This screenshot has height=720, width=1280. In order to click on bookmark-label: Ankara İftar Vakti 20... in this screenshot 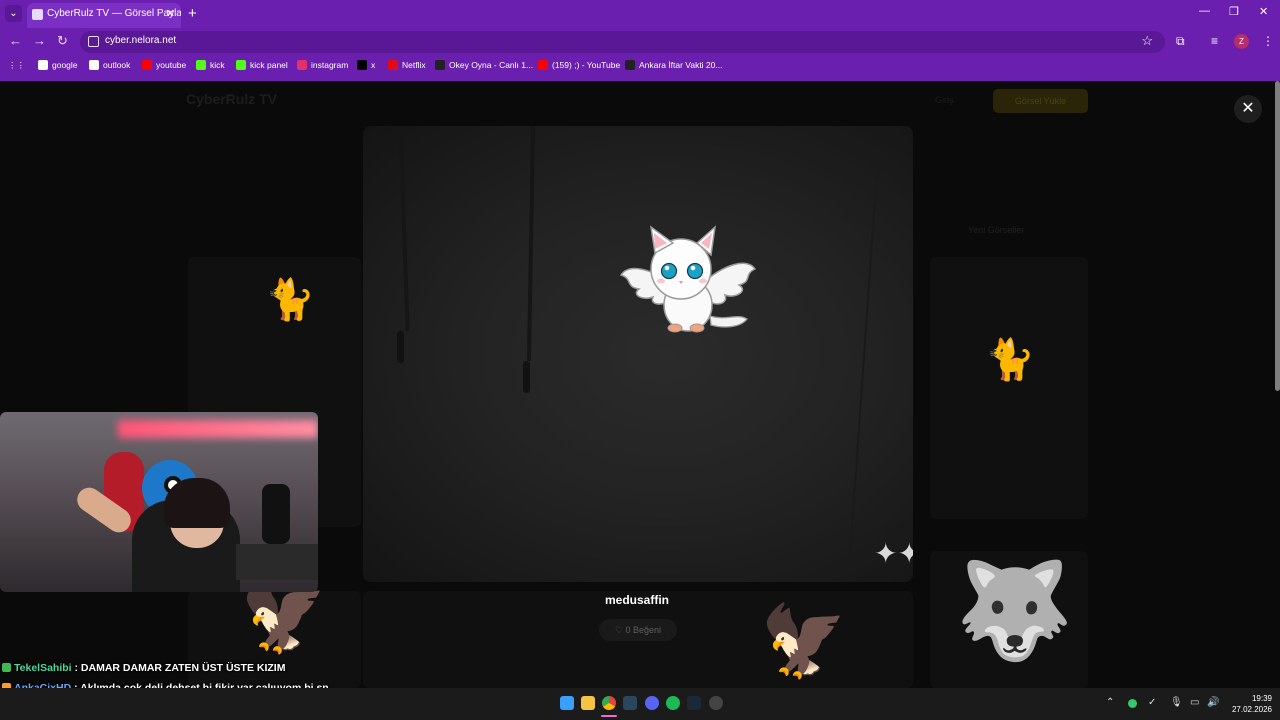, I will do `click(681, 65)`.